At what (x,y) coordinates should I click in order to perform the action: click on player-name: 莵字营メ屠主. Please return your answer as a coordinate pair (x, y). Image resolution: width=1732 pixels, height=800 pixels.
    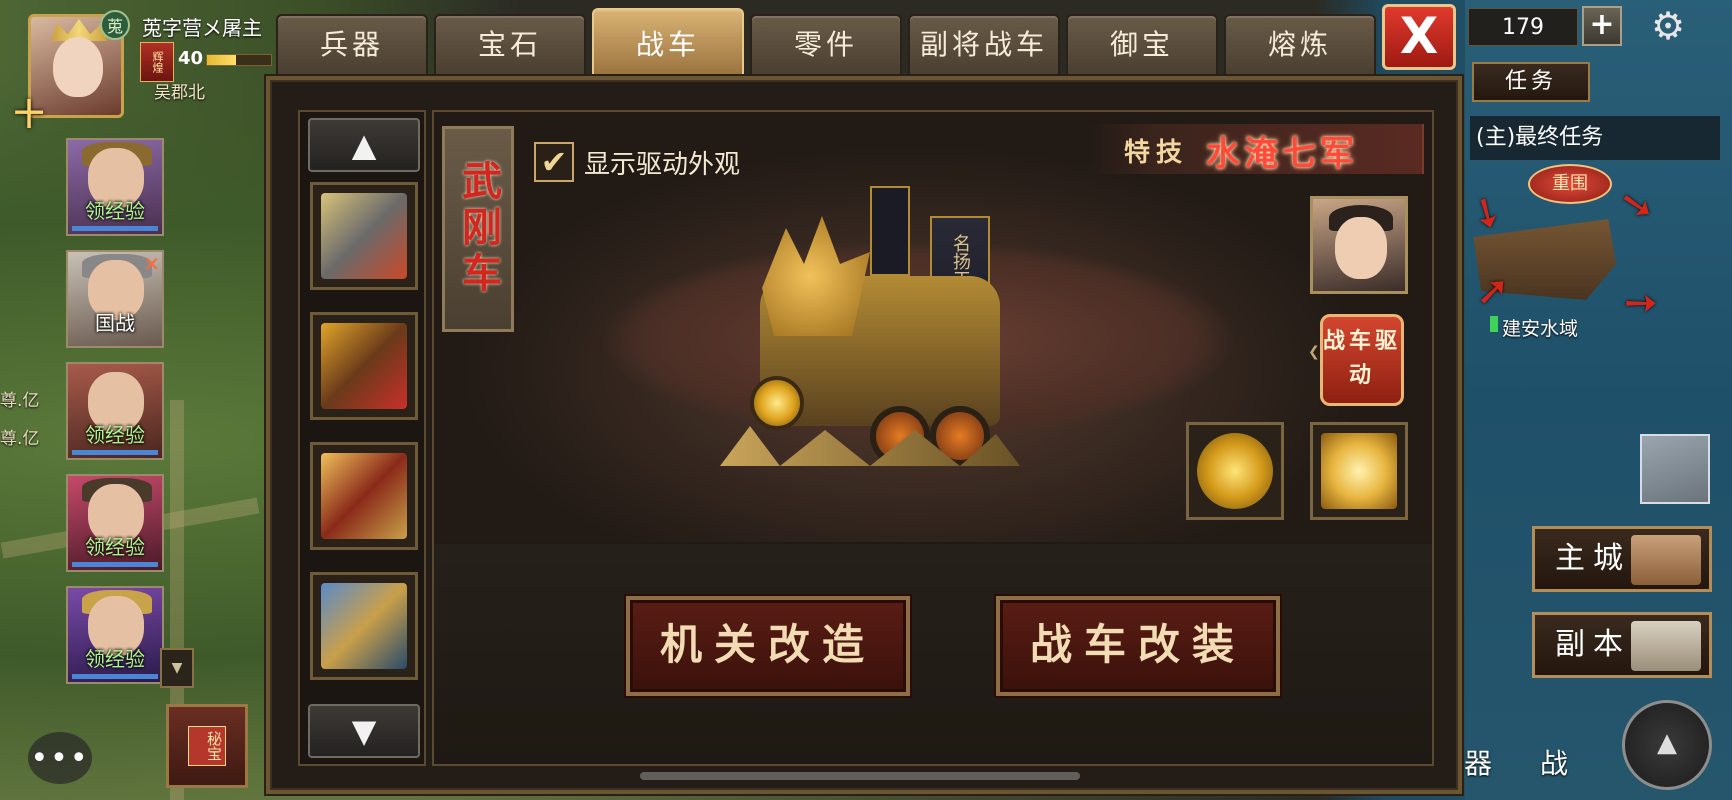
    Looking at the image, I should click on (202, 28).